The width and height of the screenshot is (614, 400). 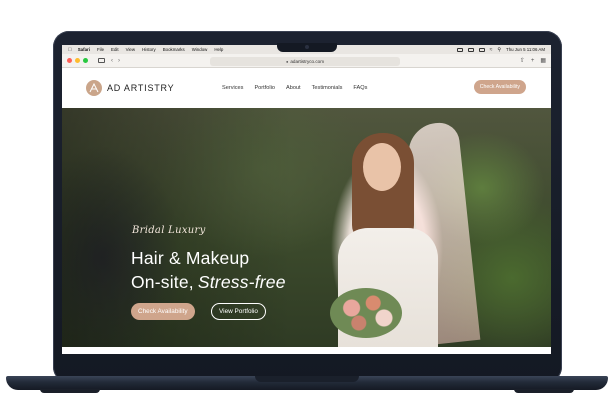 I want to click on menu-view: View, so click(x=130, y=49).